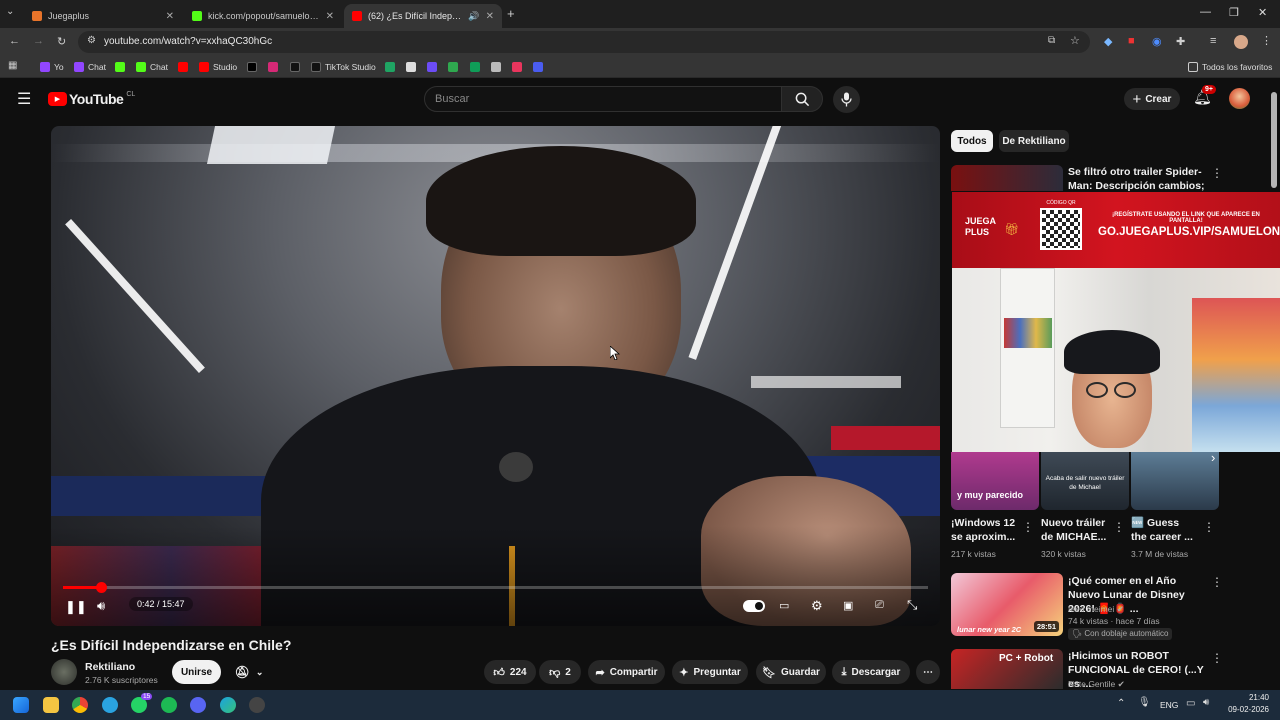 The width and height of the screenshot is (1280, 720). I want to click on discord-icon, so click(198, 705).